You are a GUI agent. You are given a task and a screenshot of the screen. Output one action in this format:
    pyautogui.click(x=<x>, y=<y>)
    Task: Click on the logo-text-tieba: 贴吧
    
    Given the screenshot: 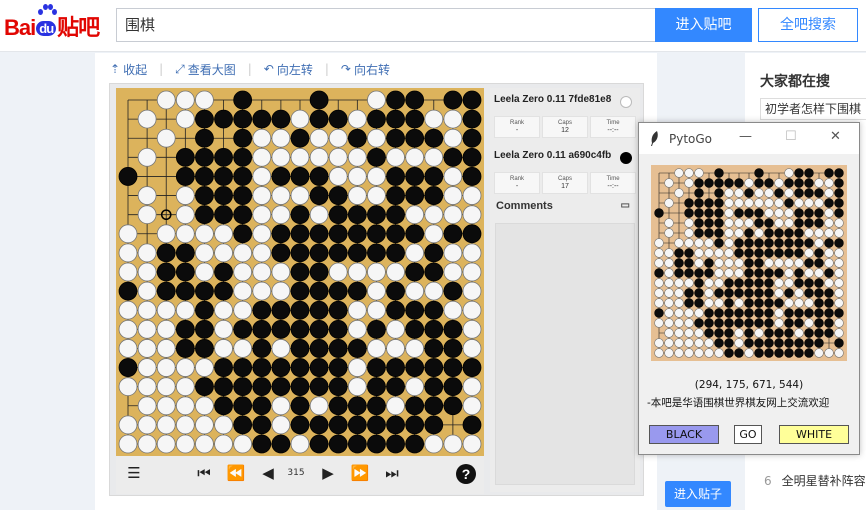 What is the action you would take?
    pyautogui.click(x=78, y=27)
    